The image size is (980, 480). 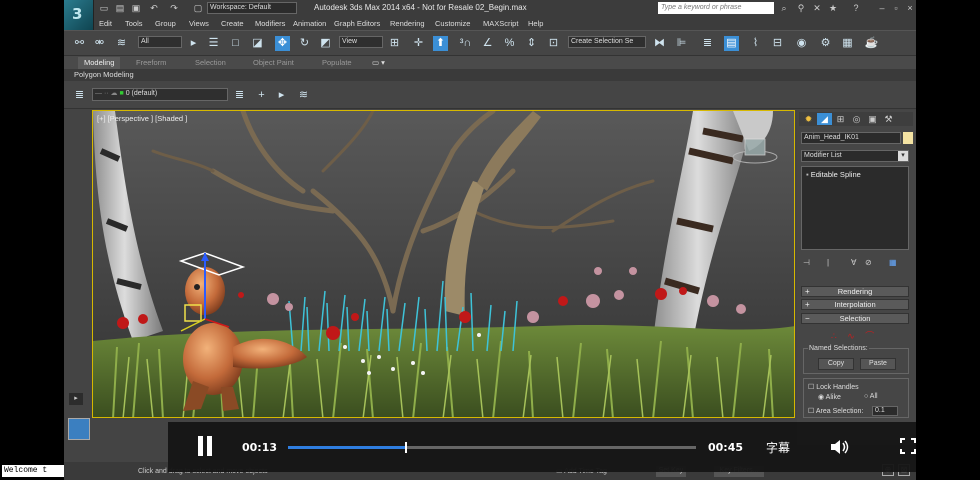 What do you see at coordinates (908, 138) in the screenshot?
I see `object-color-swatch` at bounding box center [908, 138].